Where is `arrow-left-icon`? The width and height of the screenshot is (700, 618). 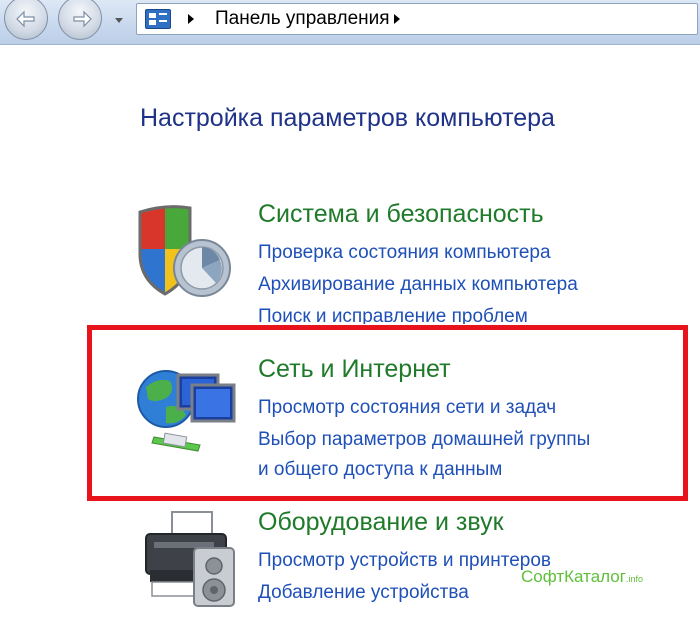
arrow-left-icon is located at coordinates (25, 19).